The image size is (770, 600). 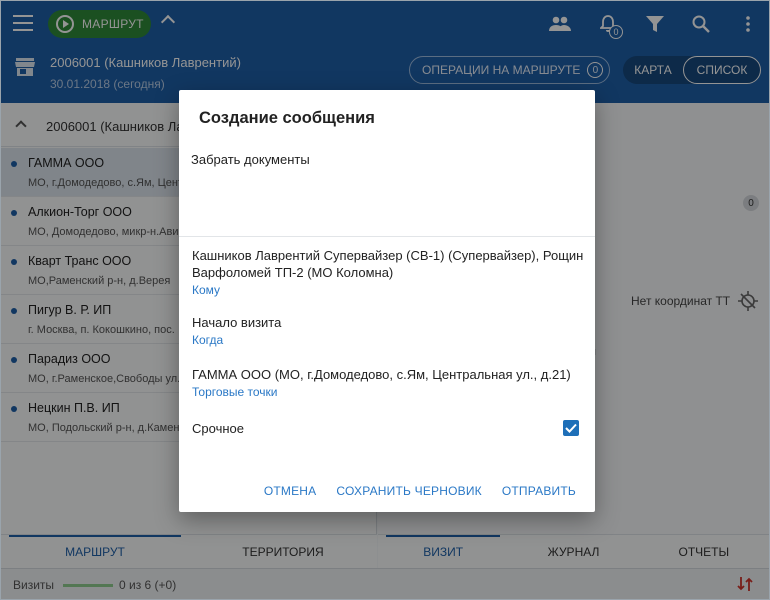 What do you see at coordinates (539, 491) in the screenshot?
I see `send-button: ОТПРАВИТЬ` at bounding box center [539, 491].